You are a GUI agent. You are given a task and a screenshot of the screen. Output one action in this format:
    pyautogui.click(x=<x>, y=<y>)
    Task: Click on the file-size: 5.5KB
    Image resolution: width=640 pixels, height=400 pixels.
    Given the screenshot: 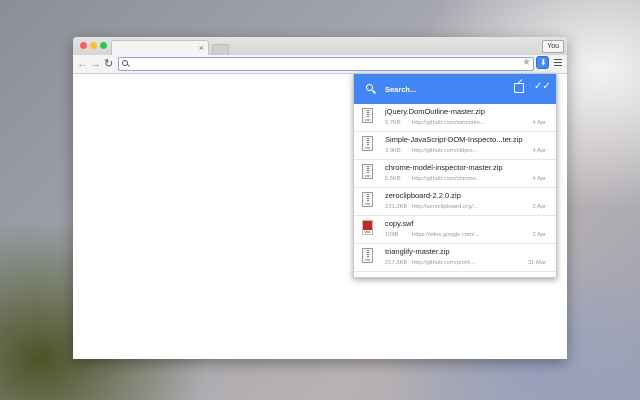 What is the action you would take?
    pyautogui.click(x=393, y=179)
    